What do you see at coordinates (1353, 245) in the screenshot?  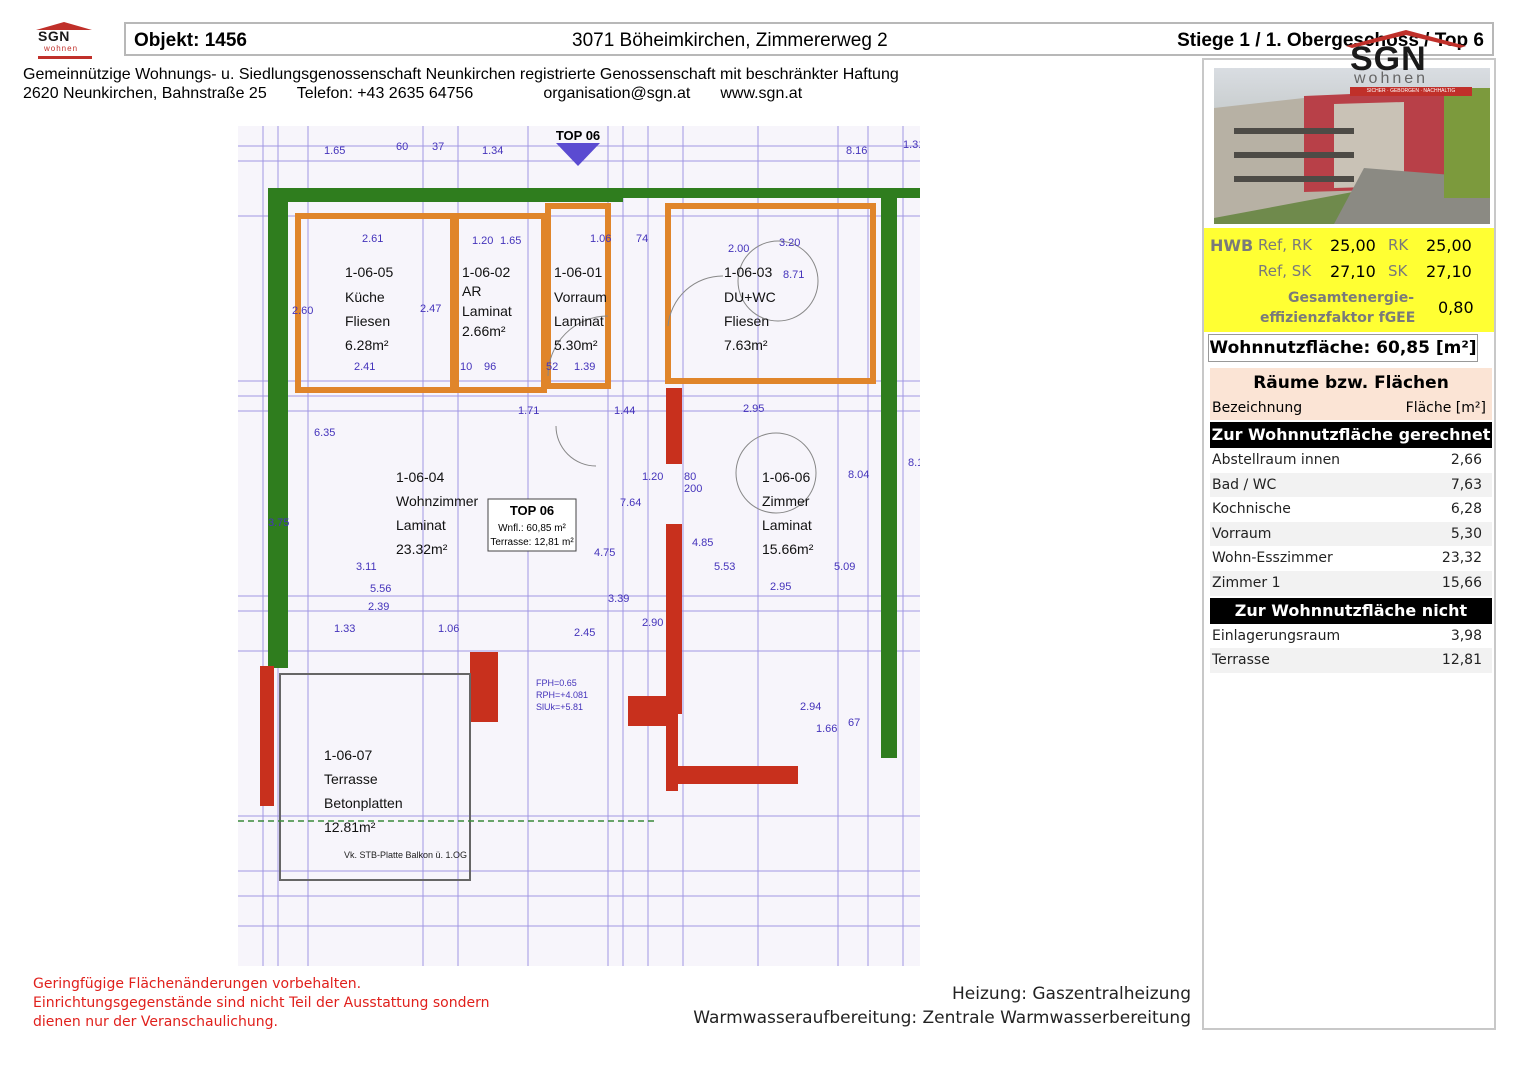 I see `ref-rk-value: 25,00` at bounding box center [1353, 245].